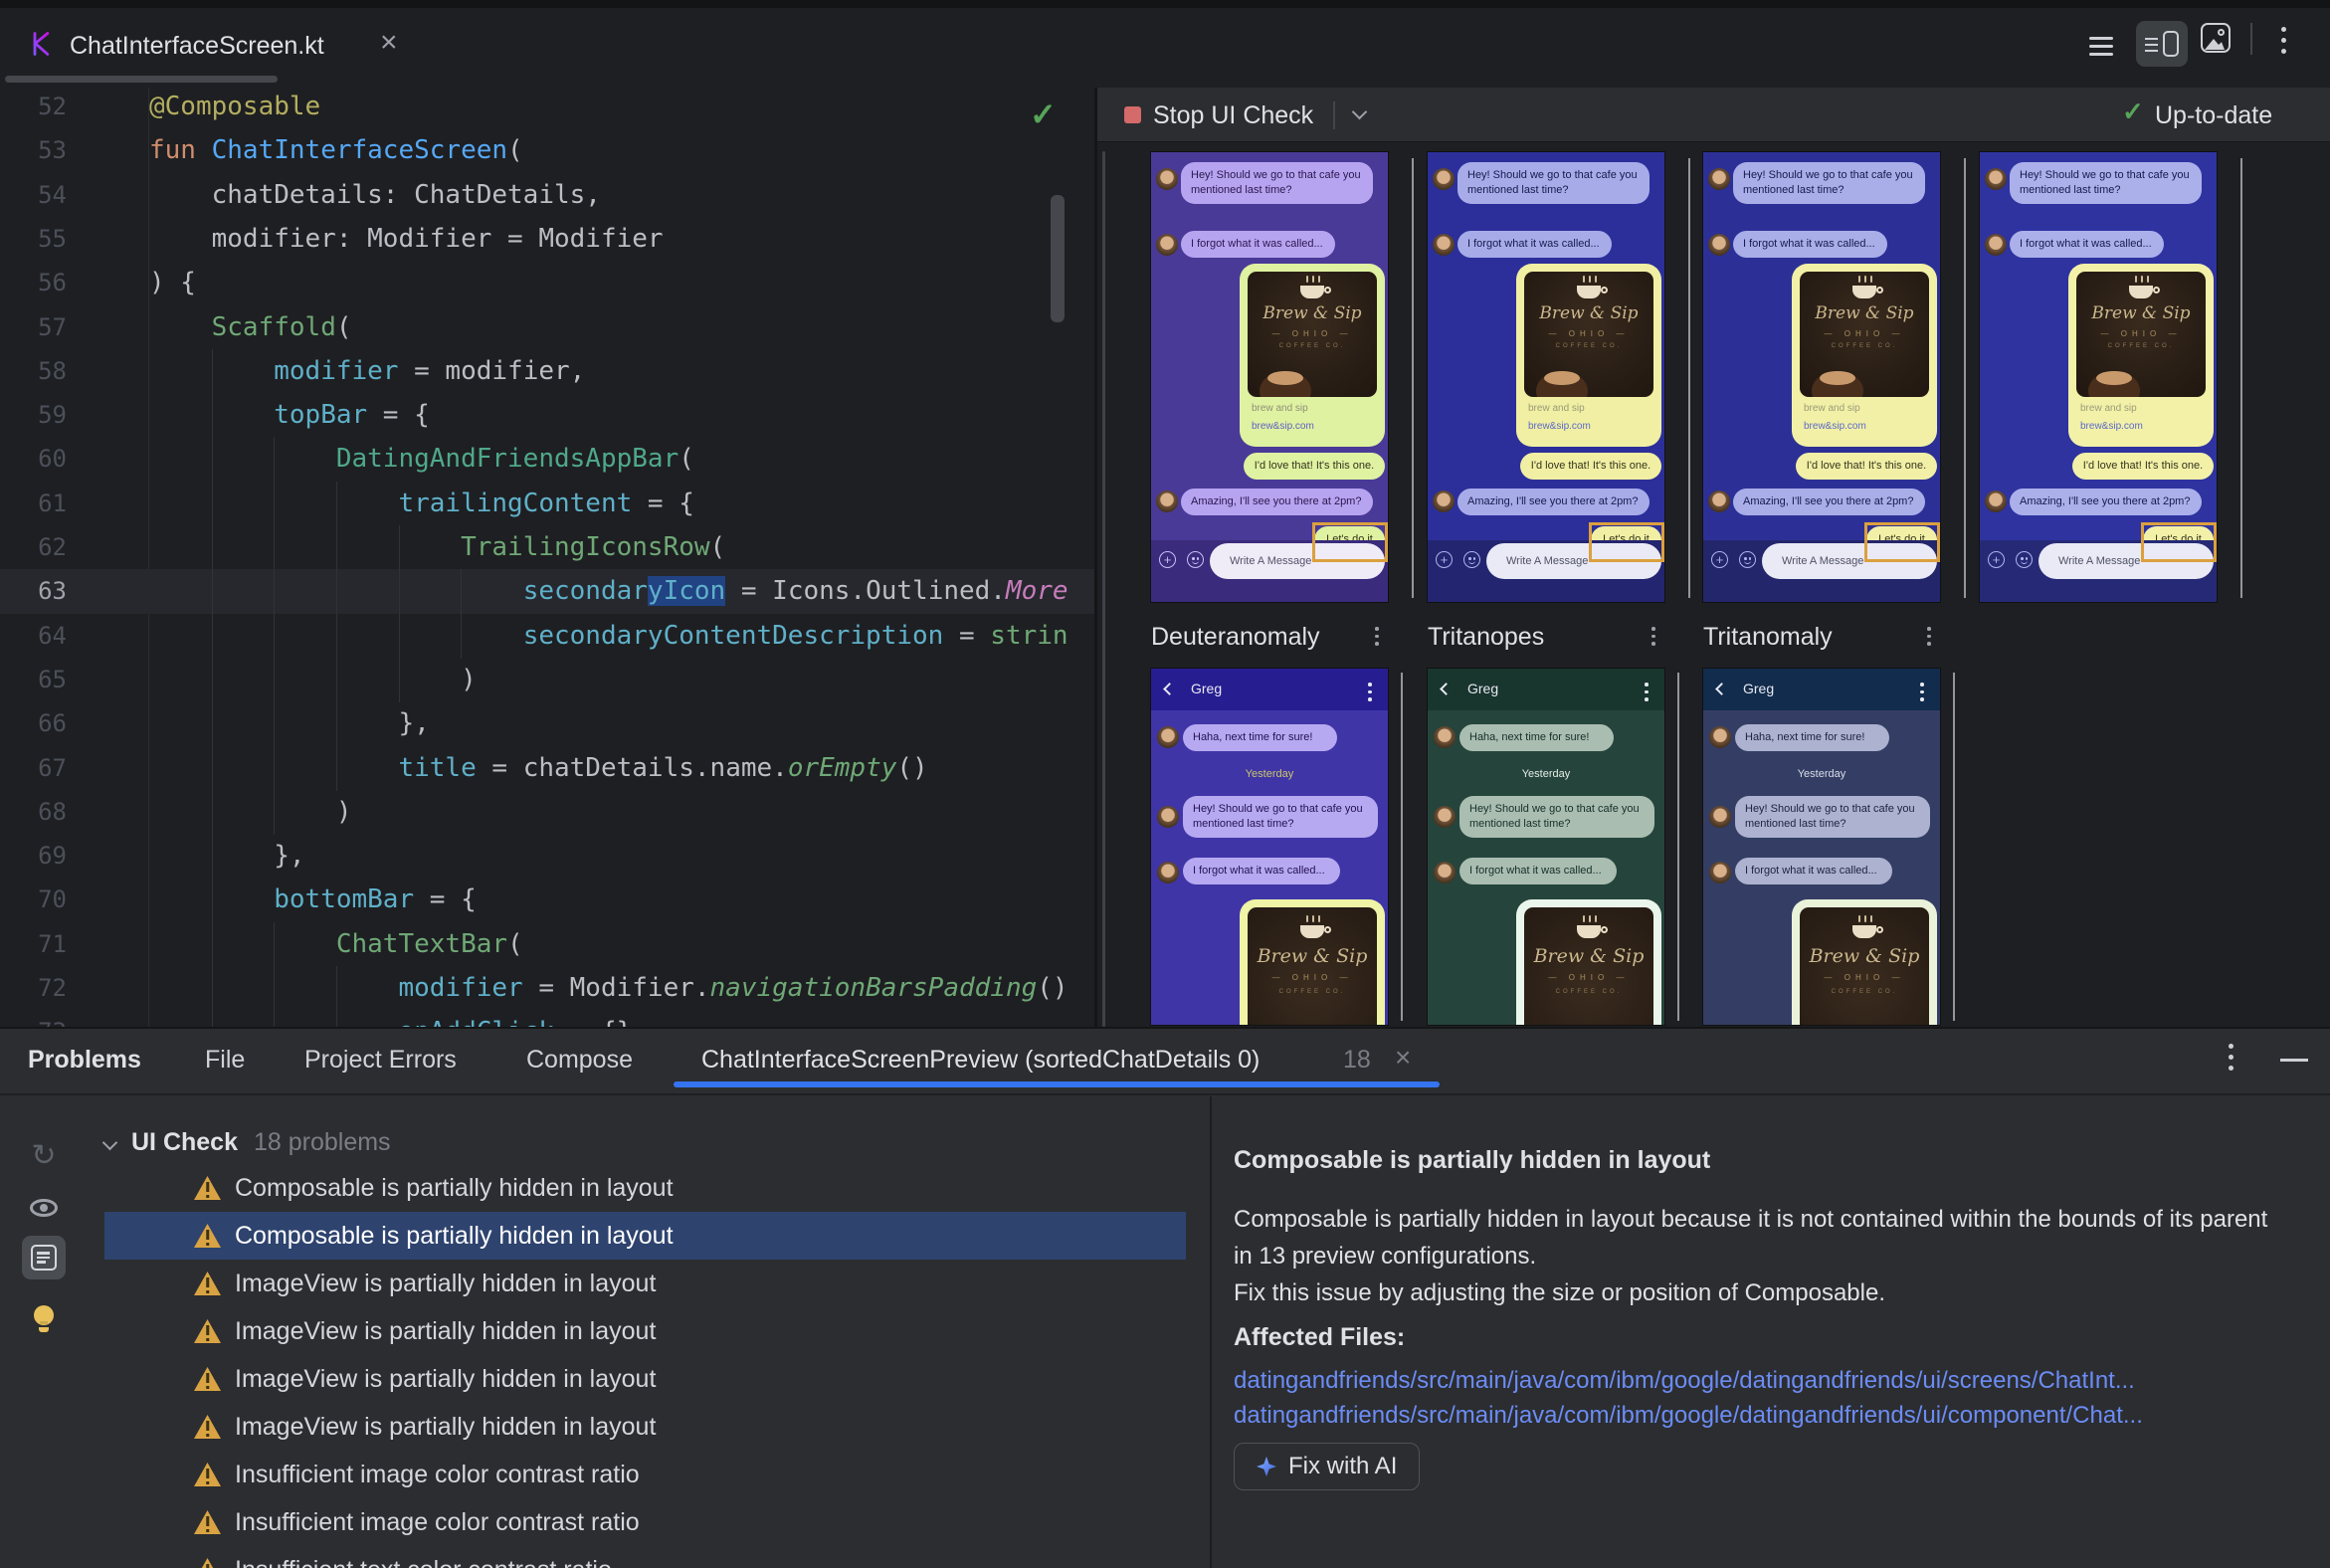  Describe the element at coordinates (460, 988) in the screenshot. I see `code-token: modifier` at that location.